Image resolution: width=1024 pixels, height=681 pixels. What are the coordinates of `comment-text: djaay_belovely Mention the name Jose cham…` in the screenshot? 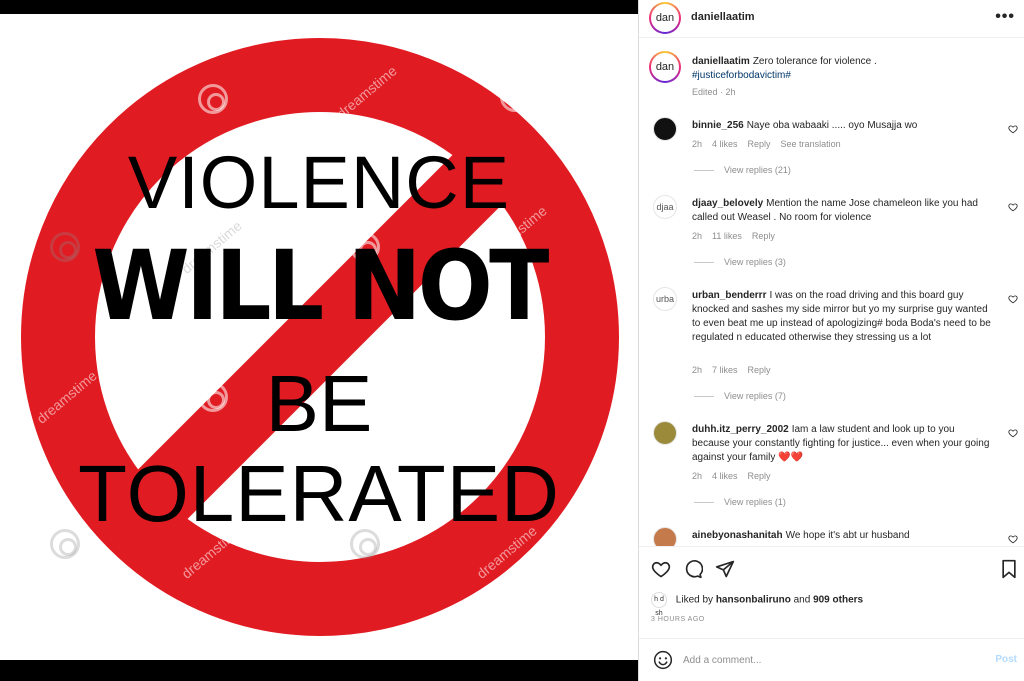 It's located at (842, 211).